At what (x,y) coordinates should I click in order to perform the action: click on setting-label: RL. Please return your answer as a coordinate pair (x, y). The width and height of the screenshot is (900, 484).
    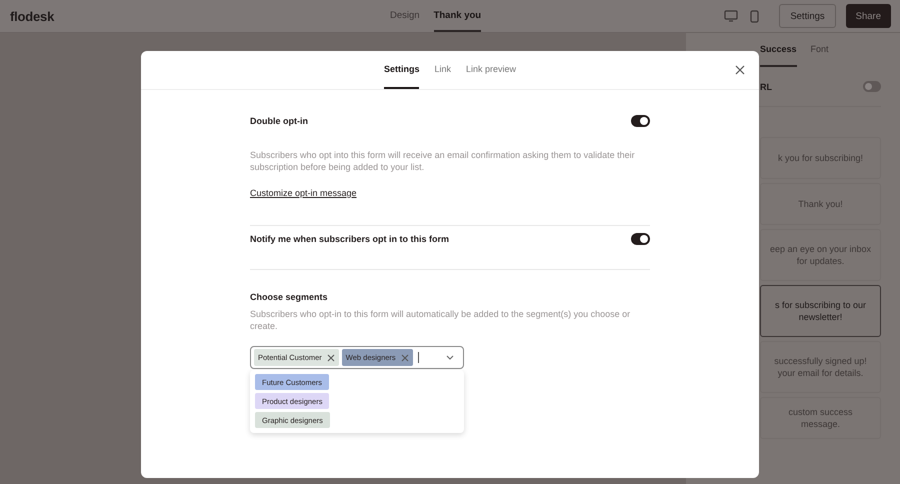
    Looking at the image, I should click on (766, 87).